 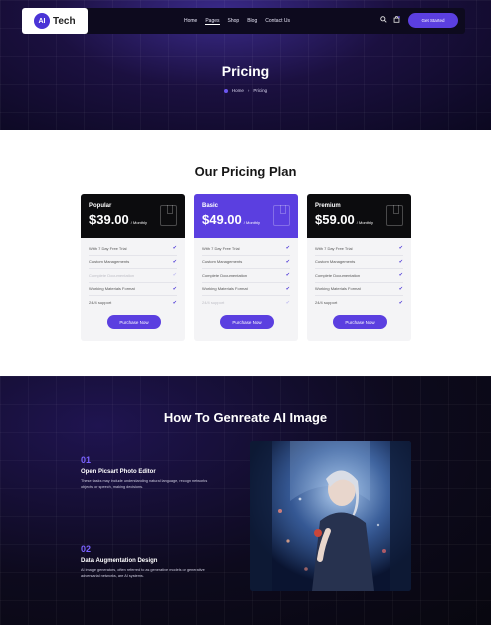 What do you see at coordinates (238, 90) in the screenshot?
I see `breadcrumb-home: Home` at bounding box center [238, 90].